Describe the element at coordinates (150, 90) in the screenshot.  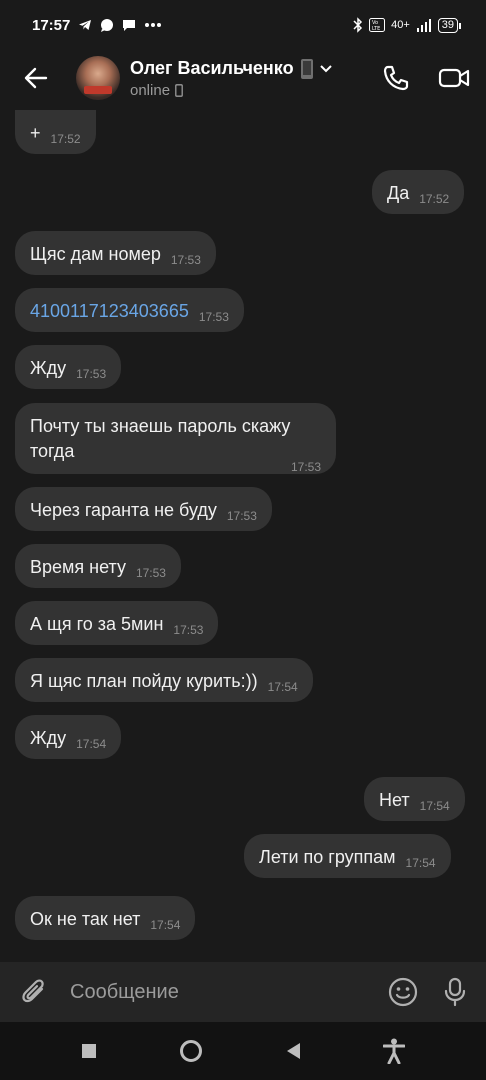
I see `contact-status: online` at that location.